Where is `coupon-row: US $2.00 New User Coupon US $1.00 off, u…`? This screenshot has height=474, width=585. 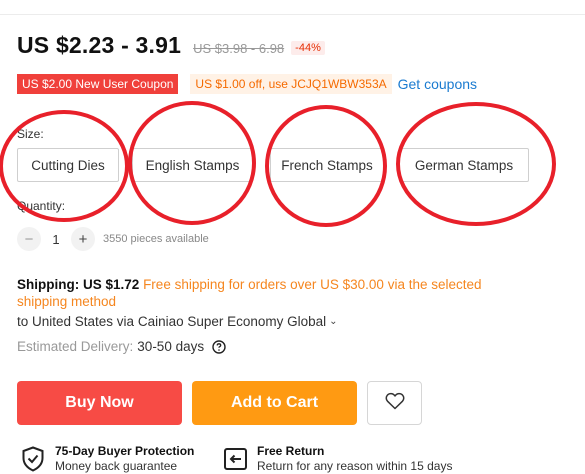
coupon-row: US $2.00 New User Coupon US $1.00 off, u… is located at coordinates (247, 84).